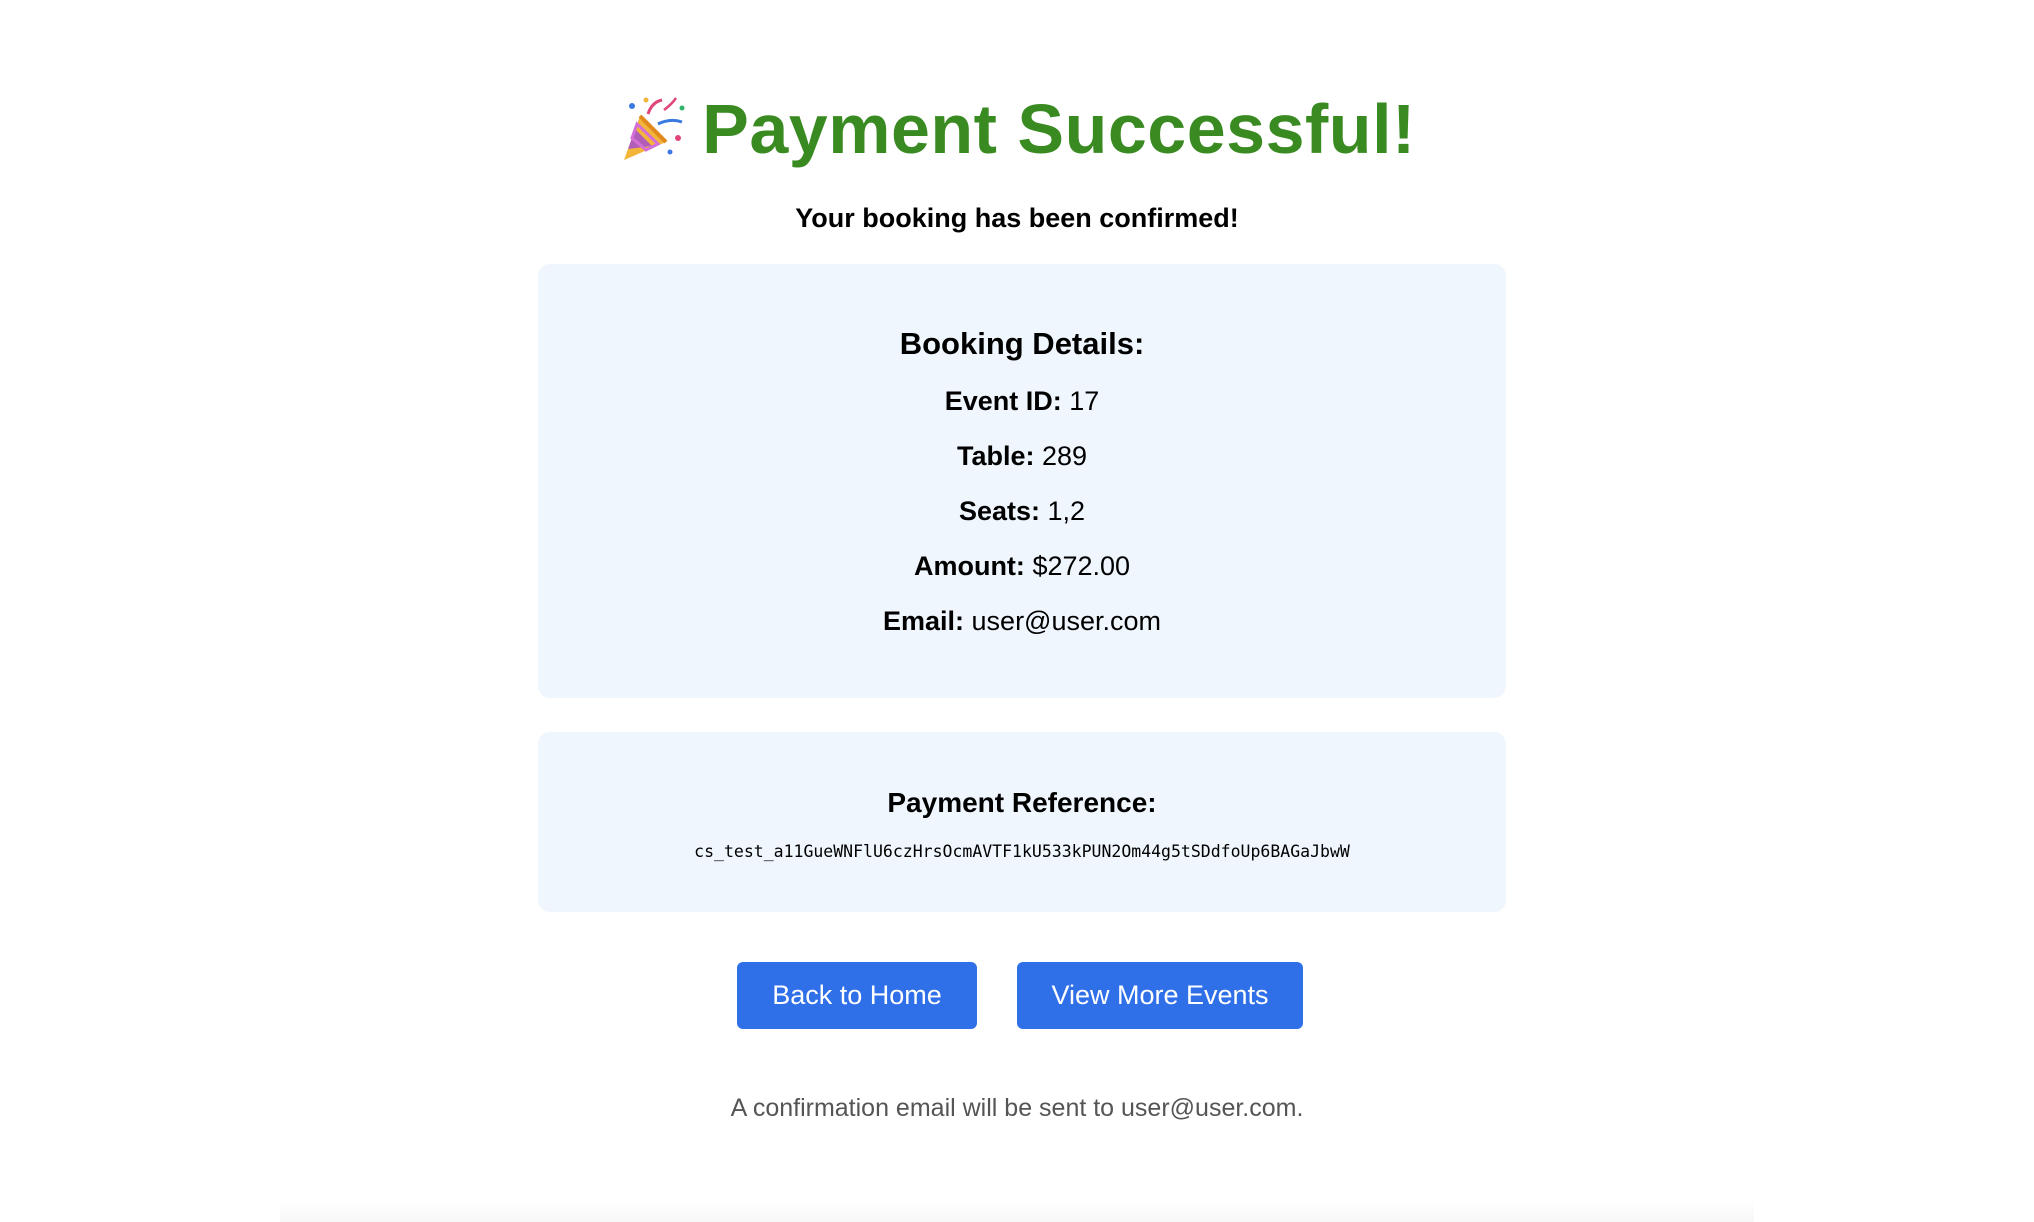 The image size is (2034, 1222). I want to click on detail-value: 289, so click(1064, 456).